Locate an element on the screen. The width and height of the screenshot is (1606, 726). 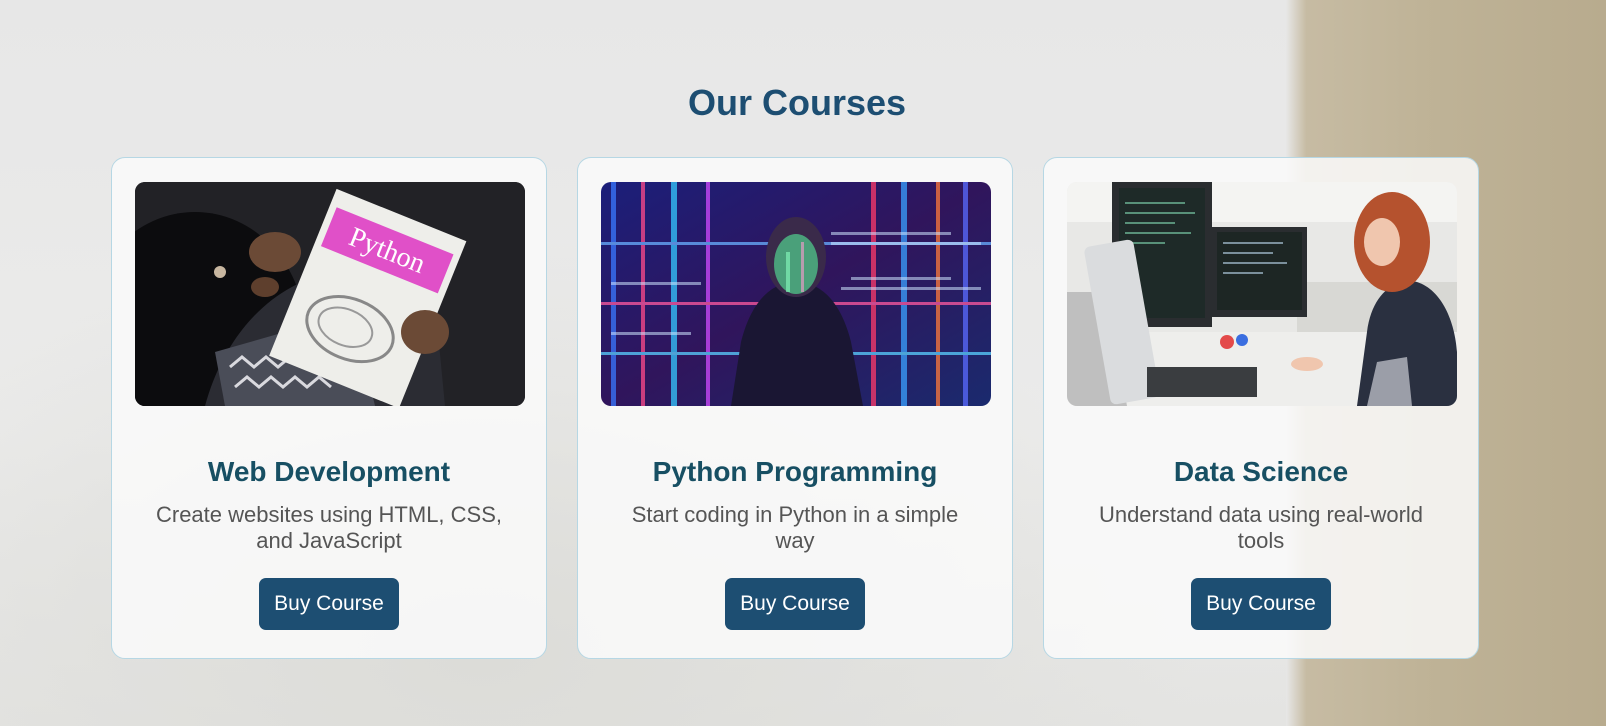
course-title: Data Science is located at coordinates (1261, 471).